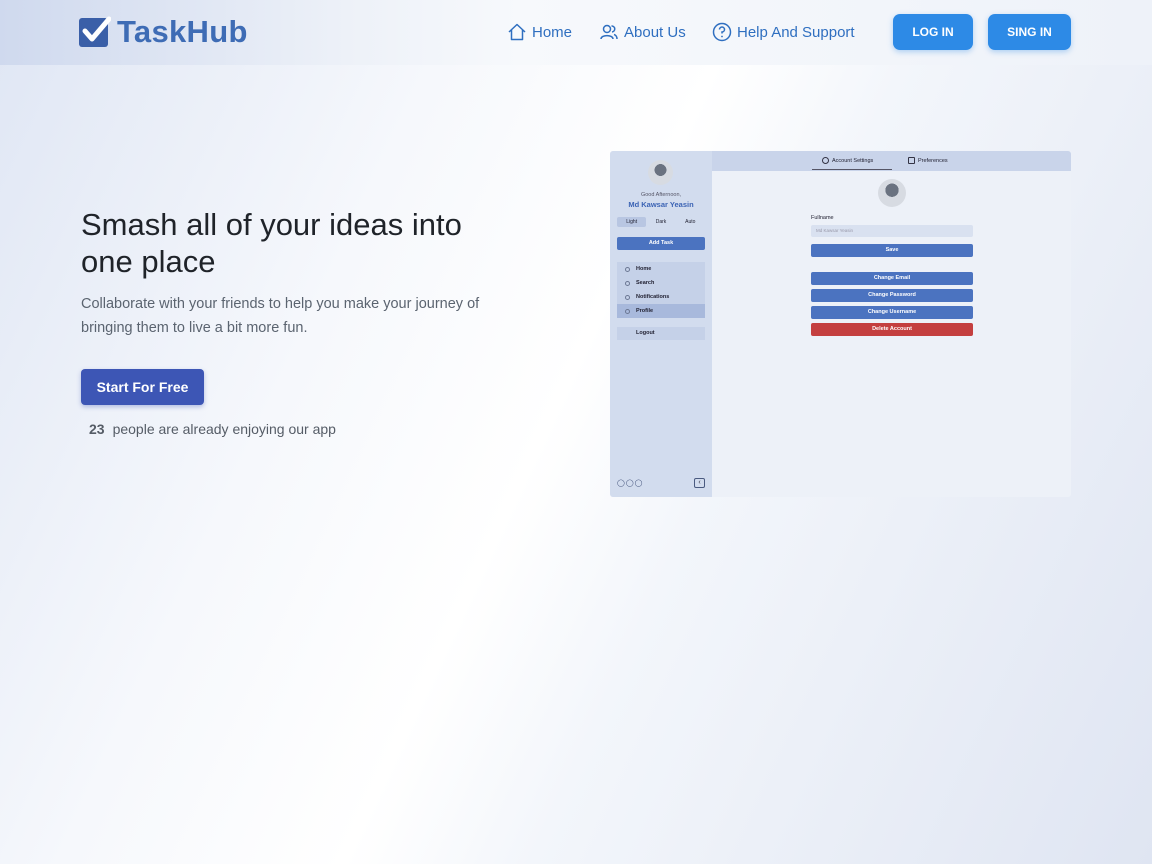  I want to click on grid-icon, so click(911, 160).